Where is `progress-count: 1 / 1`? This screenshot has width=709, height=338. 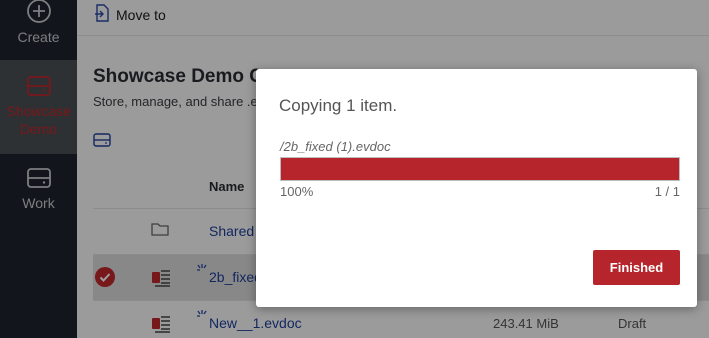
progress-count: 1 / 1 is located at coordinates (667, 191).